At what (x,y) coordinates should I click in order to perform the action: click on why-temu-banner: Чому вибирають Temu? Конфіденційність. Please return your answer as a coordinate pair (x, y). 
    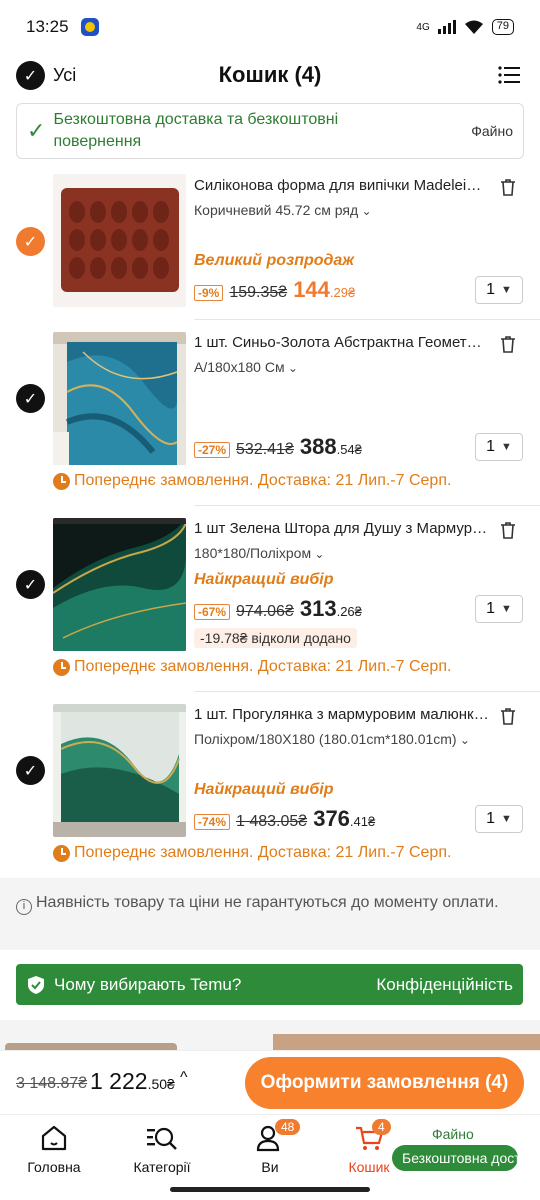
    Looking at the image, I should click on (269, 984).